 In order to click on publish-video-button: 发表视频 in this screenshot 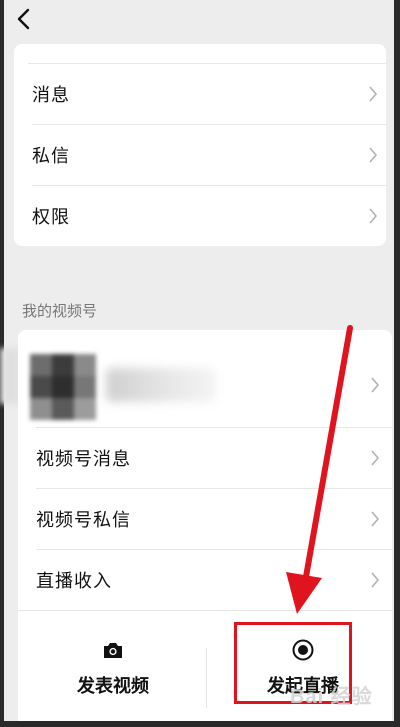, I will do `click(113, 677)`.